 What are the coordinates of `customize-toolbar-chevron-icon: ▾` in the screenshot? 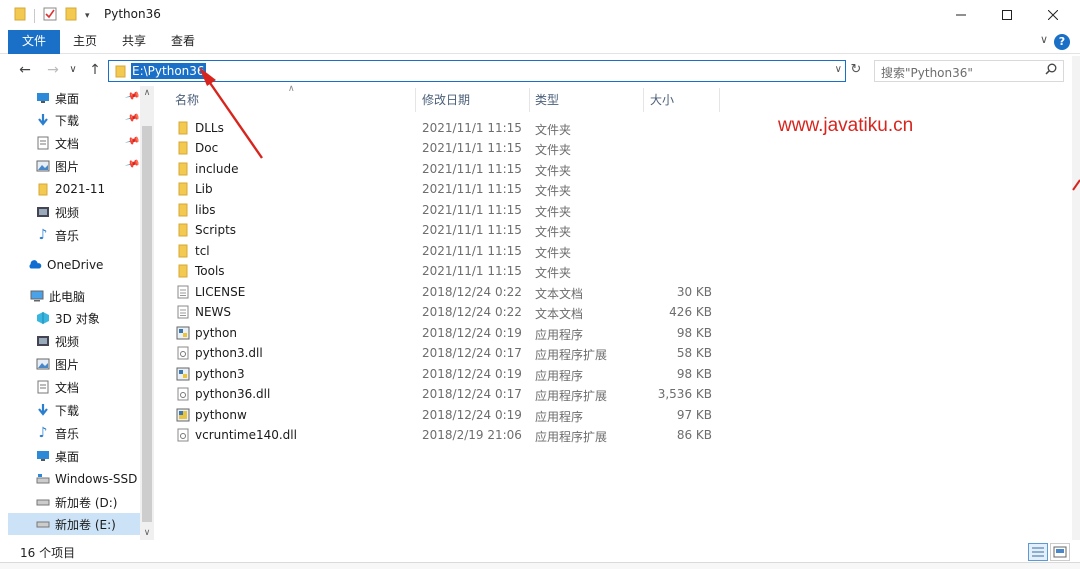 It's located at (87, 16).